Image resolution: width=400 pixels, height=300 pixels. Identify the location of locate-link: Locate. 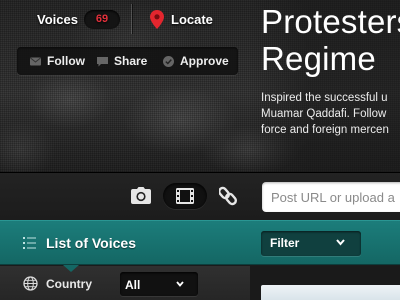
(181, 19).